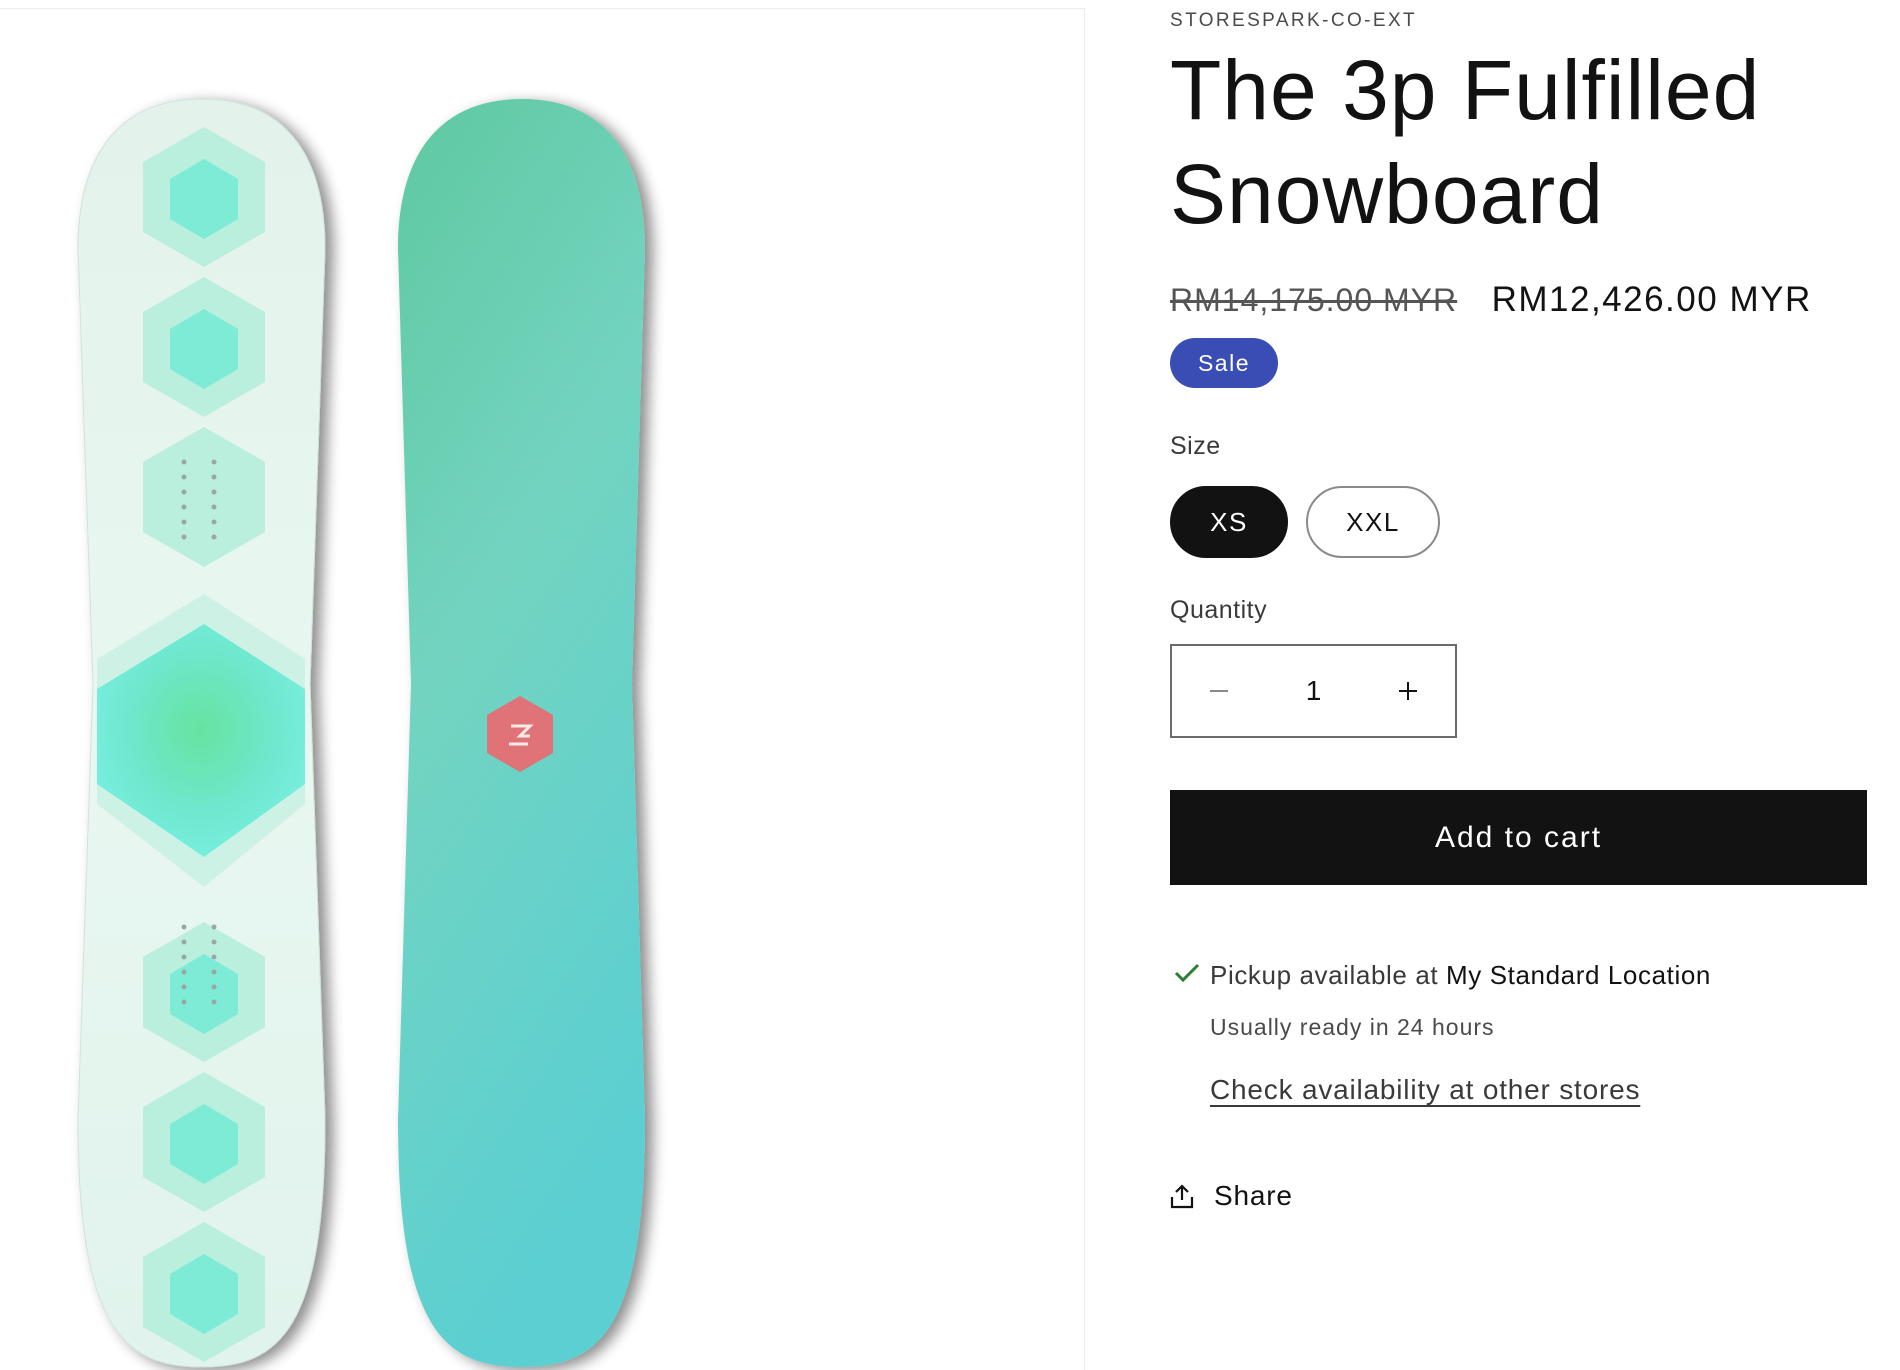  I want to click on share-button: Share, so click(1231, 1196).